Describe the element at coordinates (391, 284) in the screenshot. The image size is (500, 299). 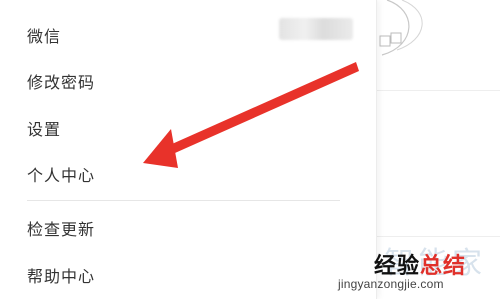
I see `watermark-subtitle: jingyanzongjie.com` at that location.